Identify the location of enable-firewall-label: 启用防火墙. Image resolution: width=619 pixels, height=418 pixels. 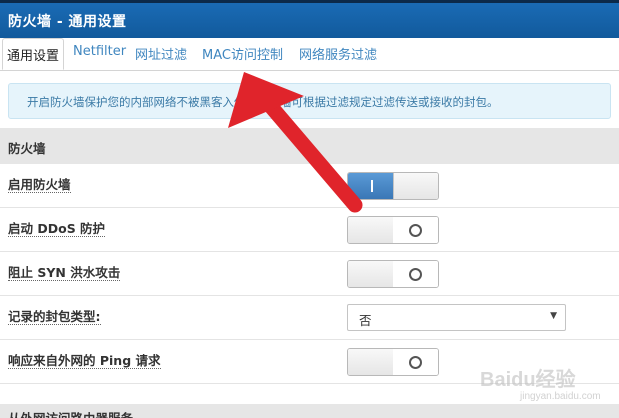
(39, 185).